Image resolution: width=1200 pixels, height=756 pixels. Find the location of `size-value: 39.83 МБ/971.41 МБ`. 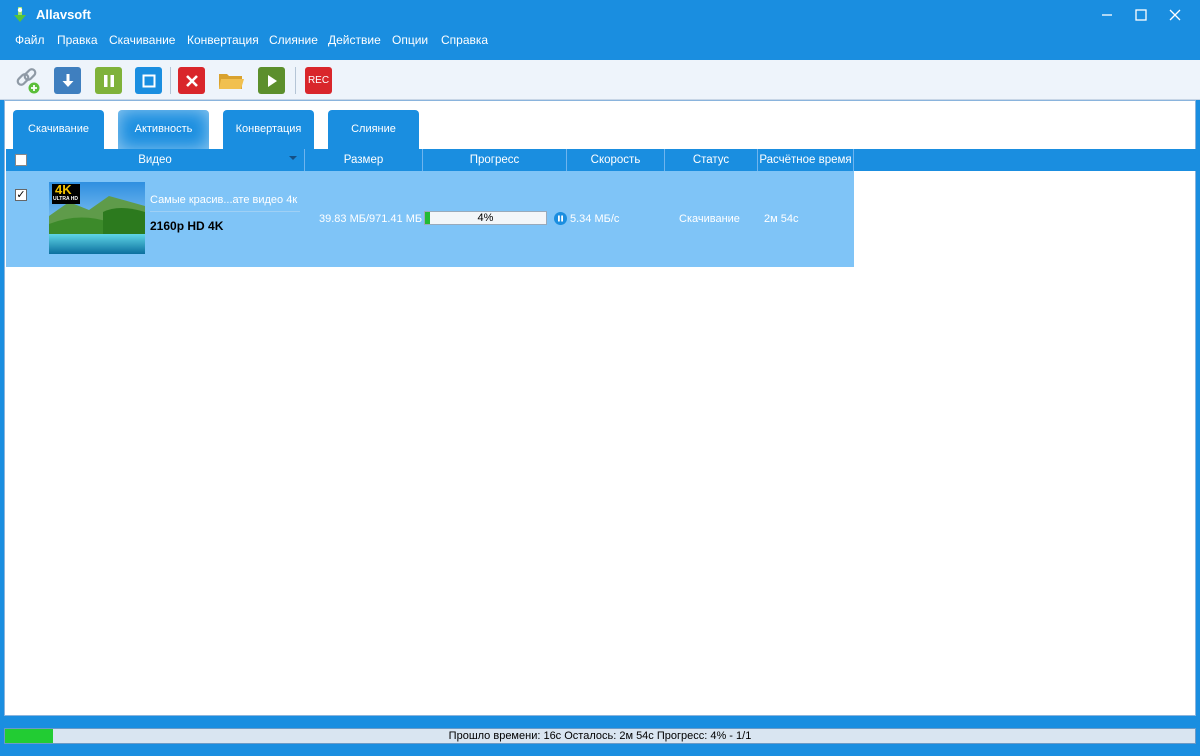

size-value: 39.83 МБ/971.41 МБ is located at coordinates (371, 219).